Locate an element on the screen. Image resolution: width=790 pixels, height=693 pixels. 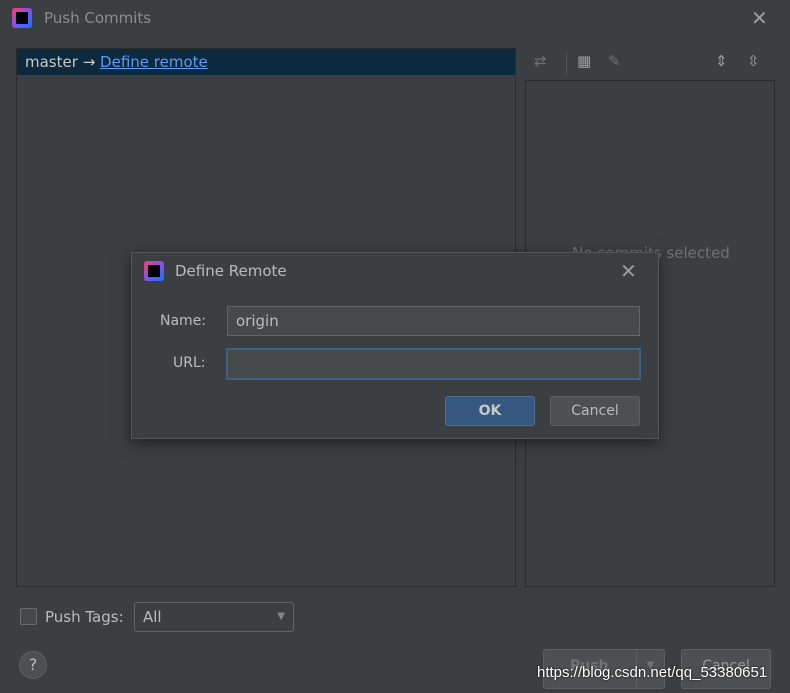
collapse-all-icon: ⇳ is located at coordinates (753, 61).